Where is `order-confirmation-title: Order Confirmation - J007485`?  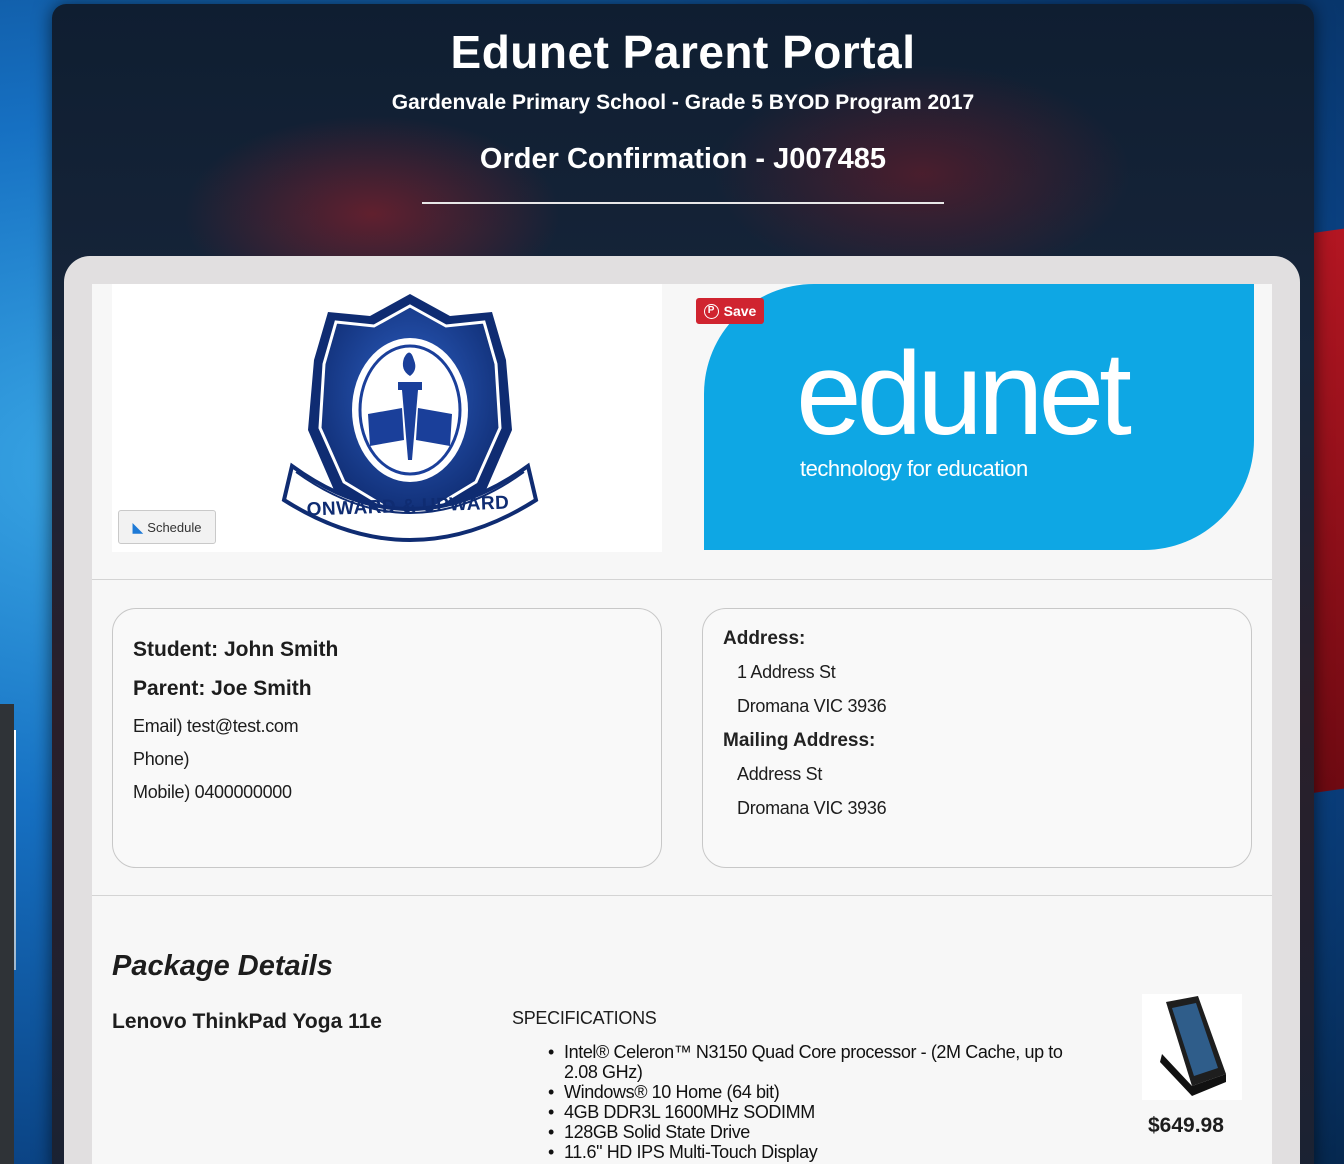 order-confirmation-title: Order Confirmation - J007485 is located at coordinates (683, 159).